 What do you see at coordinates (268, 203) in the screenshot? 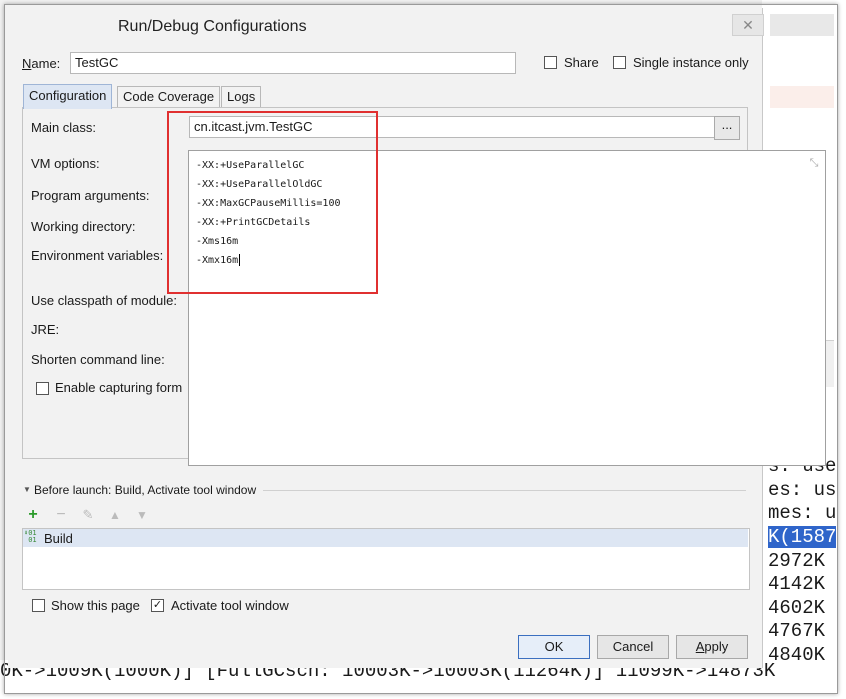
I see `vm-option-line: -XX:MaxGCPauseMillis=100` at bounding box center [268, 203].